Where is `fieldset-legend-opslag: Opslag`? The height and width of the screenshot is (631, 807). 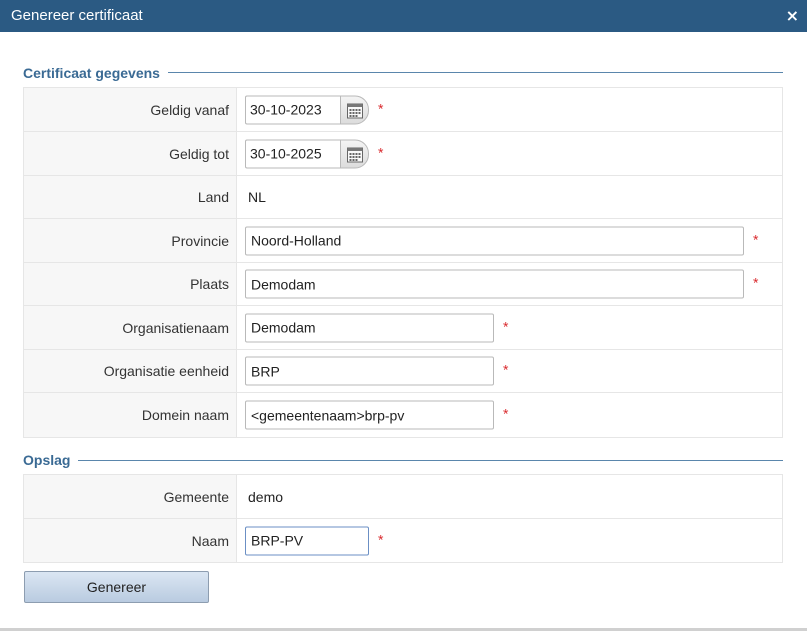 fieldset-legend-opslag: Opslag is located at coordinates (51, 460).